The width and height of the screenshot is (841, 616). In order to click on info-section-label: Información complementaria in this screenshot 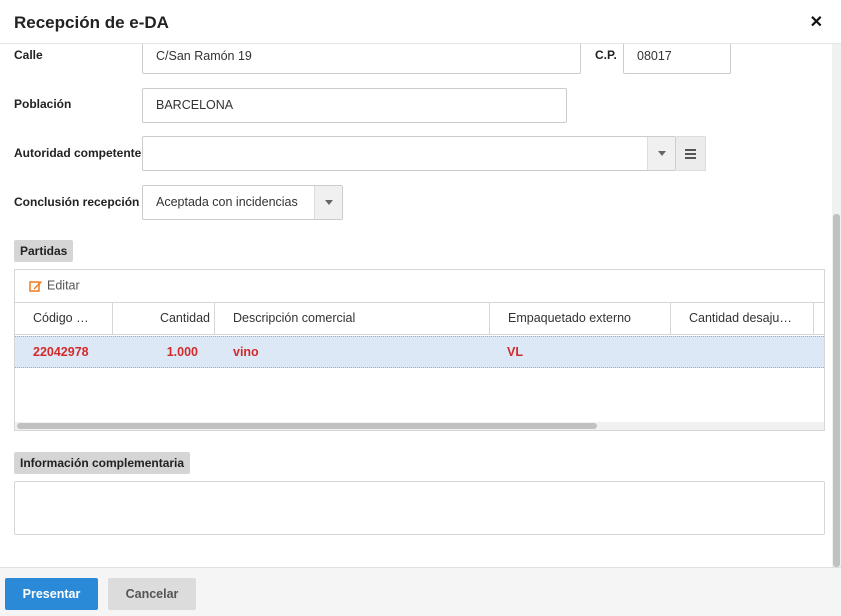, I will do `click(102, 463)`.